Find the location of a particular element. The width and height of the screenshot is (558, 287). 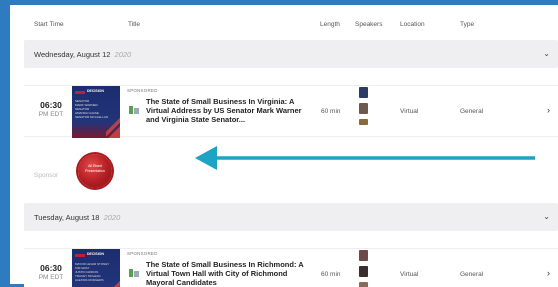

header-speakers: Speakers is located at coordinates (369, 24).